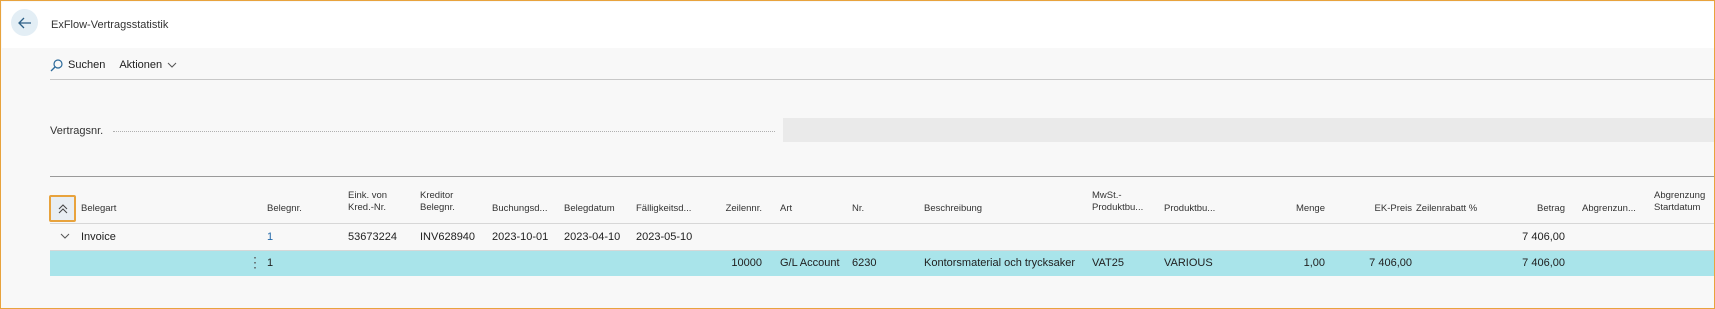  Describe the element at coordinates (882, 79) in the screenshot. I see `action-bar-divider` at that location.